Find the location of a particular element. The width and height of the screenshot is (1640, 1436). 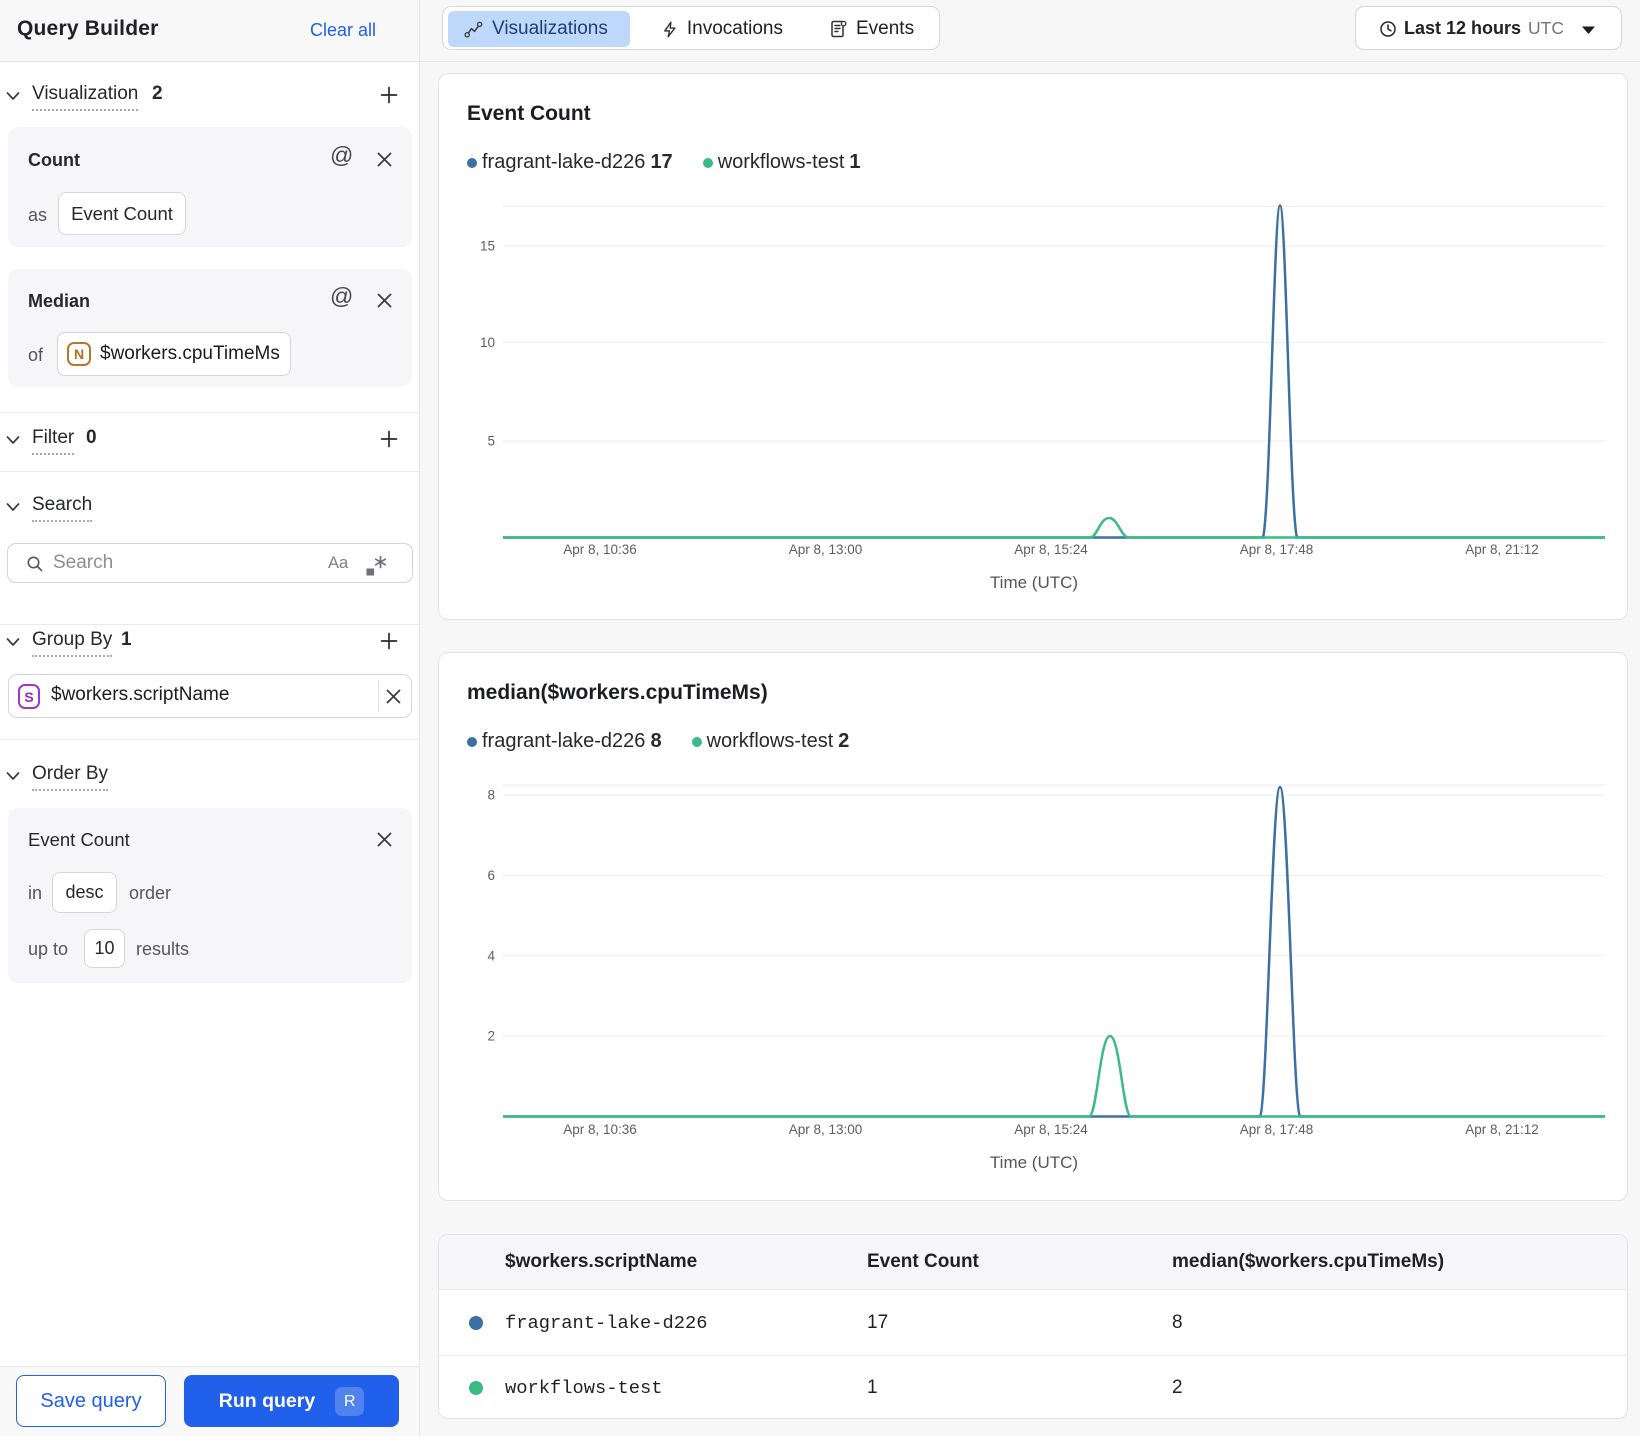

svg-text: 5 is located at coordinates (491, 441).